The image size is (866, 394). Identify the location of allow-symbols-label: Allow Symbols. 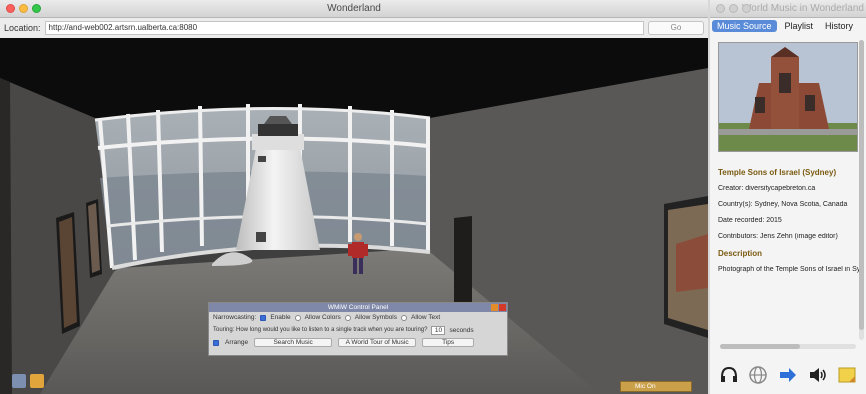
(375, 317).